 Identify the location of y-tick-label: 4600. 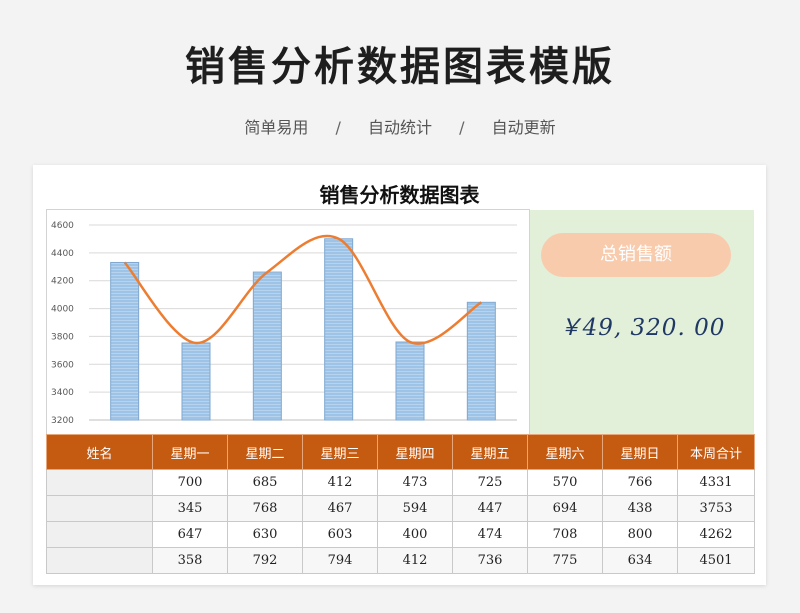
(62, 226).